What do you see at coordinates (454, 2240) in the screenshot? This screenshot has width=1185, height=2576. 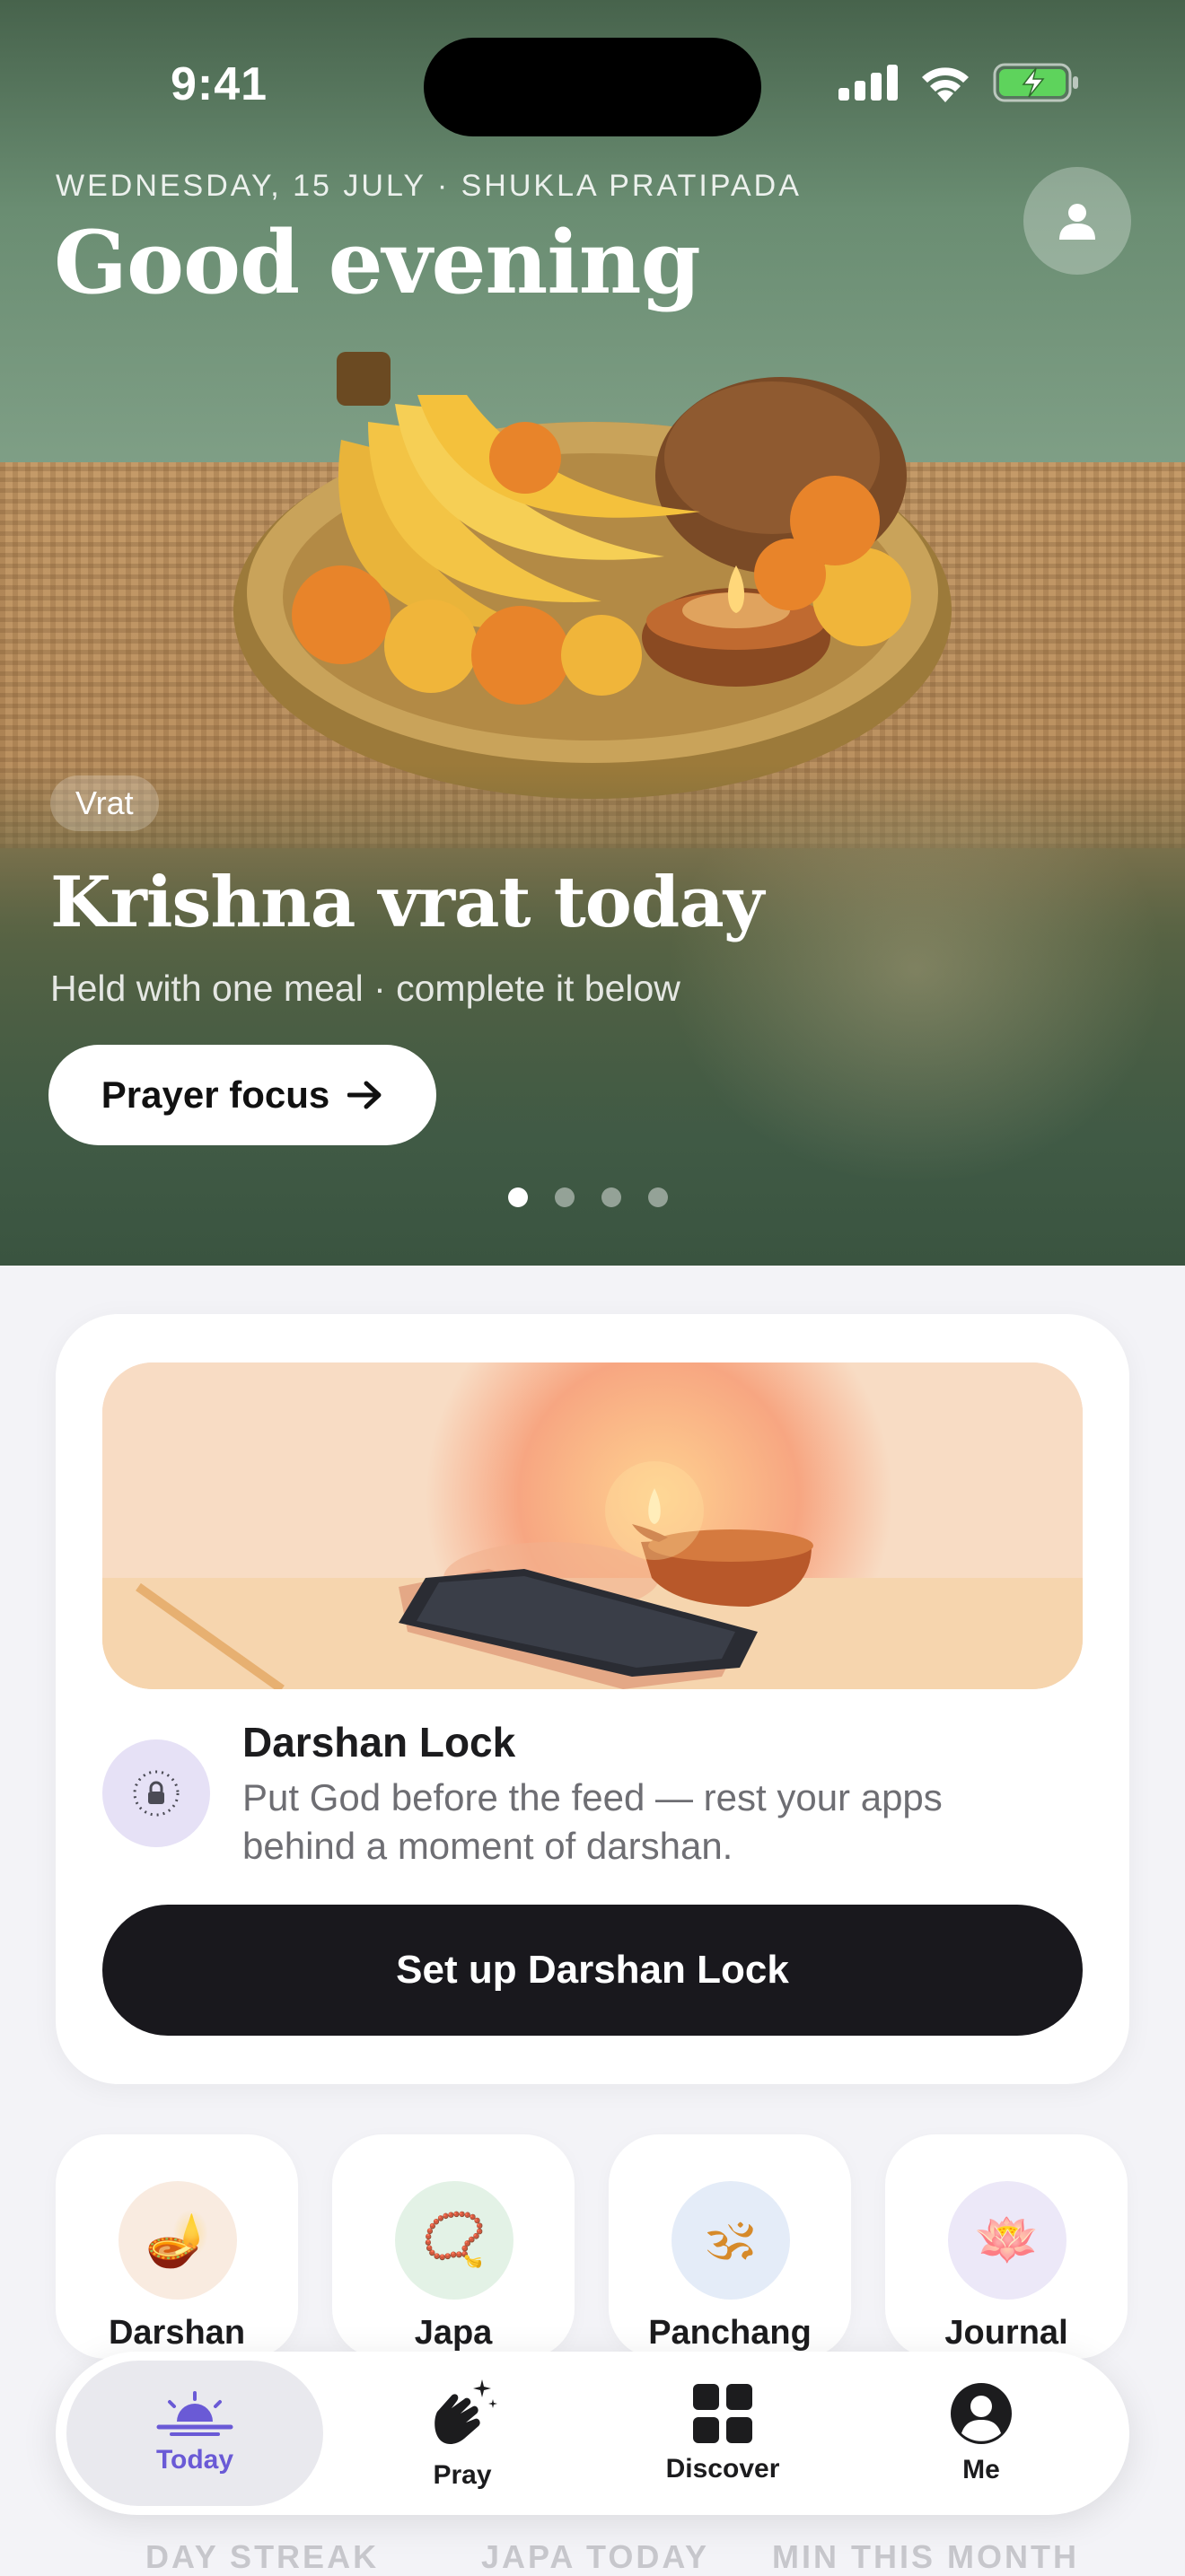 I see `mala-beads-icon: 📿` at bounding box center [454, 2240].